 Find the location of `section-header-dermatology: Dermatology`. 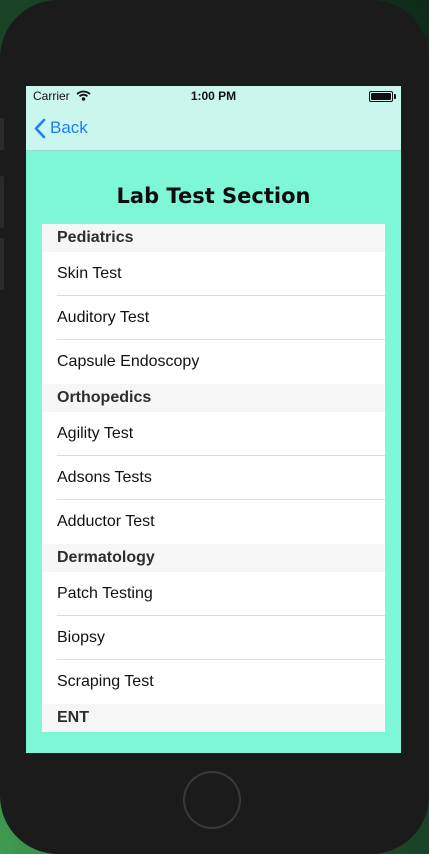

section-header-dermatology: Dermatology is located at coordinates (213, 558).